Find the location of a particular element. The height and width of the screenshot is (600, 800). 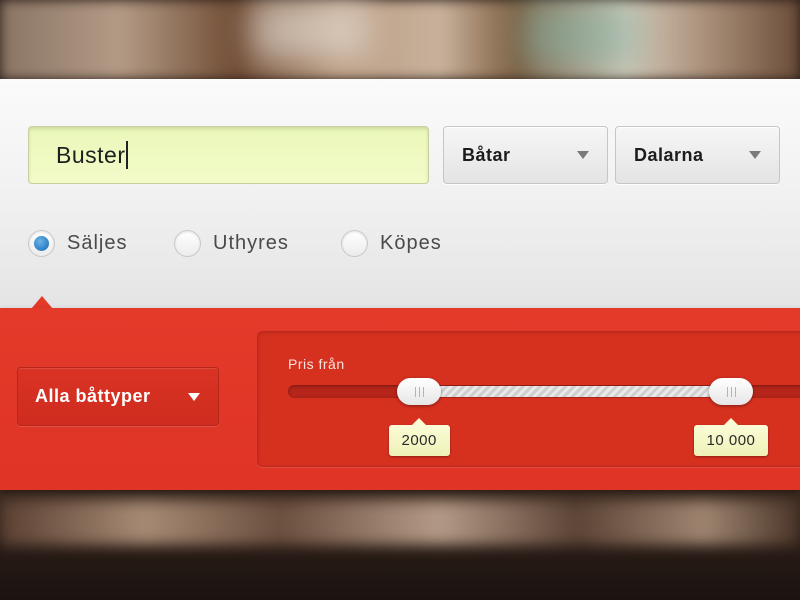

radio-label: Uthyres is located at coordinates (251, 242).